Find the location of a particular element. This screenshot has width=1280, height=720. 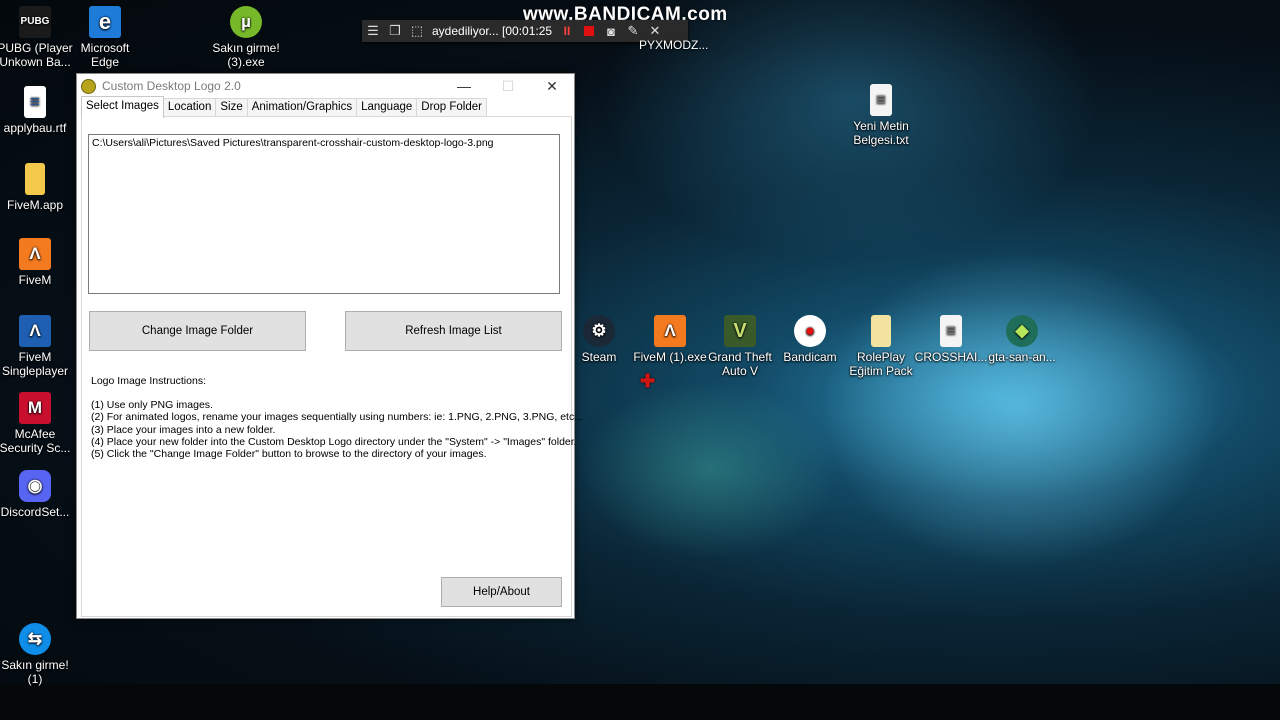

desktop-icon-label: FiveM Singleplayer is located at coordinates (35, 364).